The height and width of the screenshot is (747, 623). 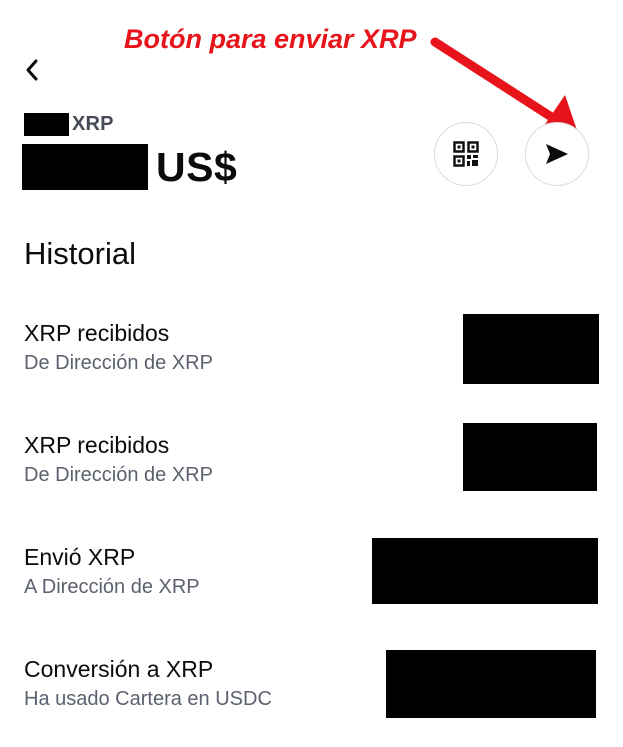 What do you see at coordinates (93, 123) in the screenshot?
I see `asset-ticker: XRP` at bounding box center [93, 123].